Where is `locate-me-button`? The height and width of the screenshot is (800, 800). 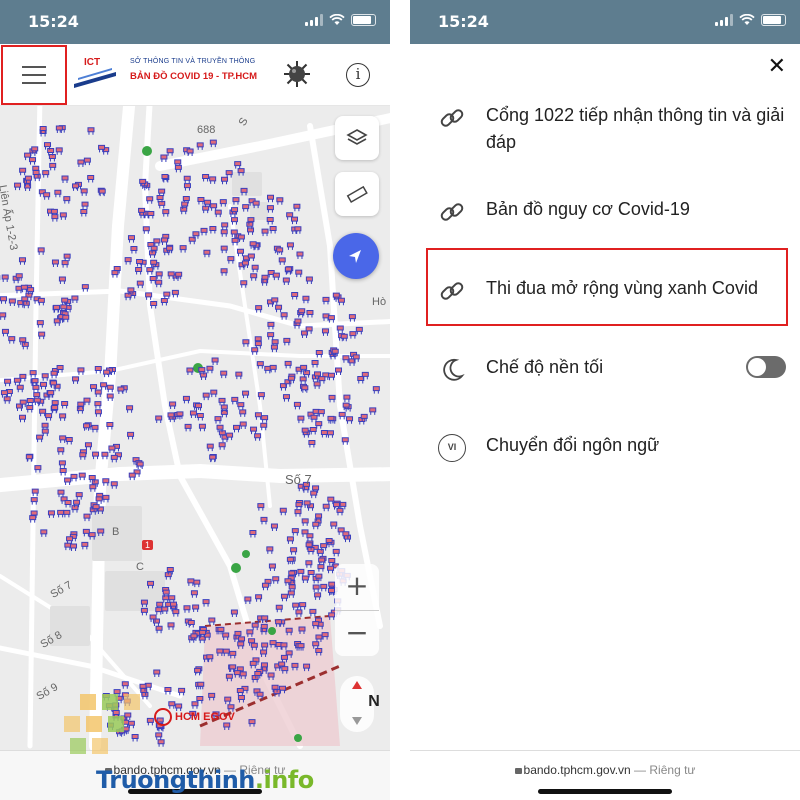 locate-me-button is located at coordinates (356, 256).